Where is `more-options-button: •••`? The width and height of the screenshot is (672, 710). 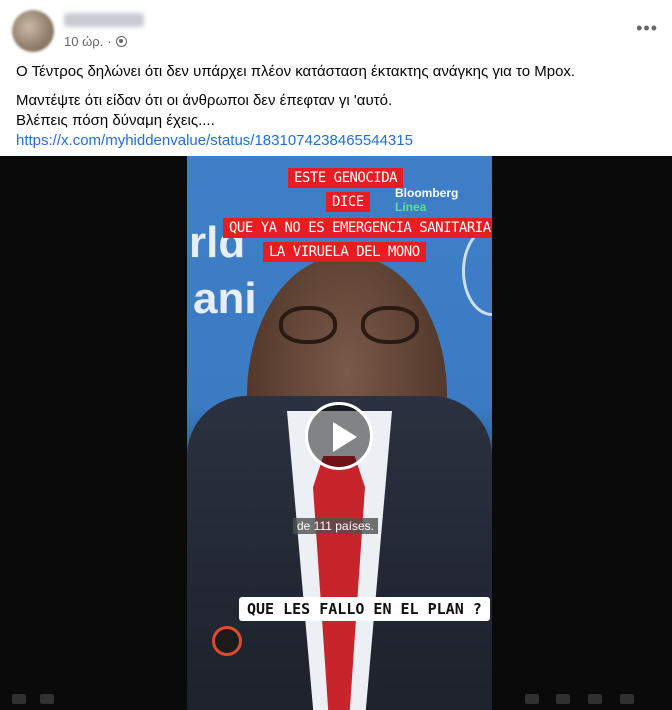 more-options-button: ••• is located at coordinates (647, 28).